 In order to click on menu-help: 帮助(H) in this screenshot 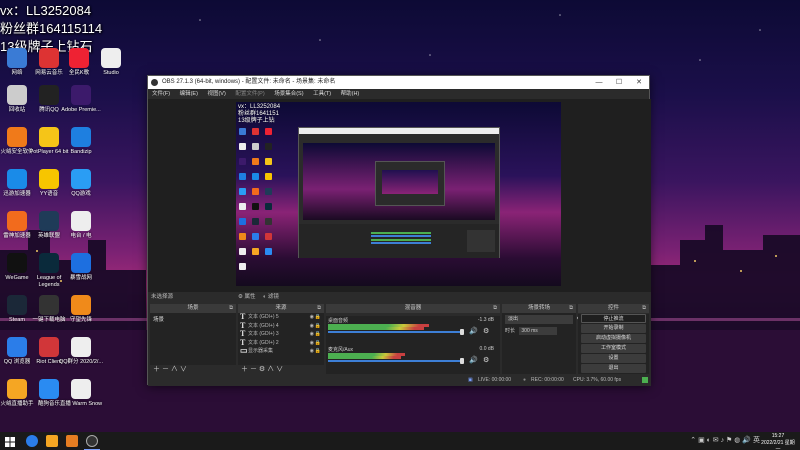, I will do `click(350, 94)`.